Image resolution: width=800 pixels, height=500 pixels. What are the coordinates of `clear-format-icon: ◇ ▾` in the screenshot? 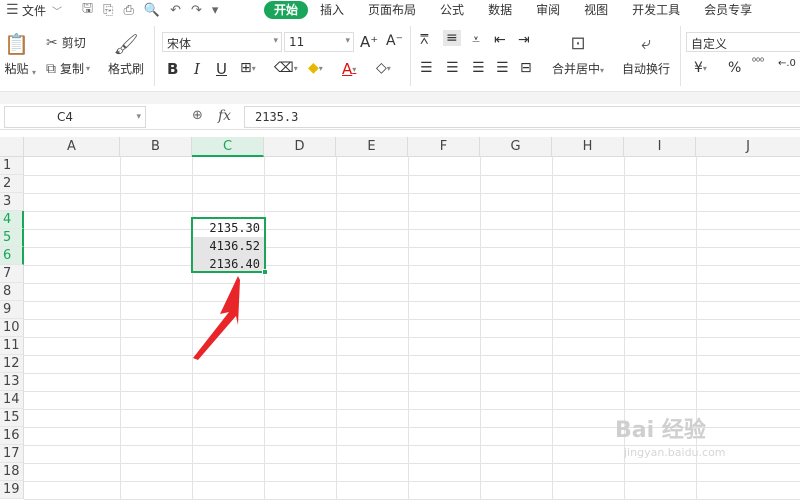 It's located at (383, 68).